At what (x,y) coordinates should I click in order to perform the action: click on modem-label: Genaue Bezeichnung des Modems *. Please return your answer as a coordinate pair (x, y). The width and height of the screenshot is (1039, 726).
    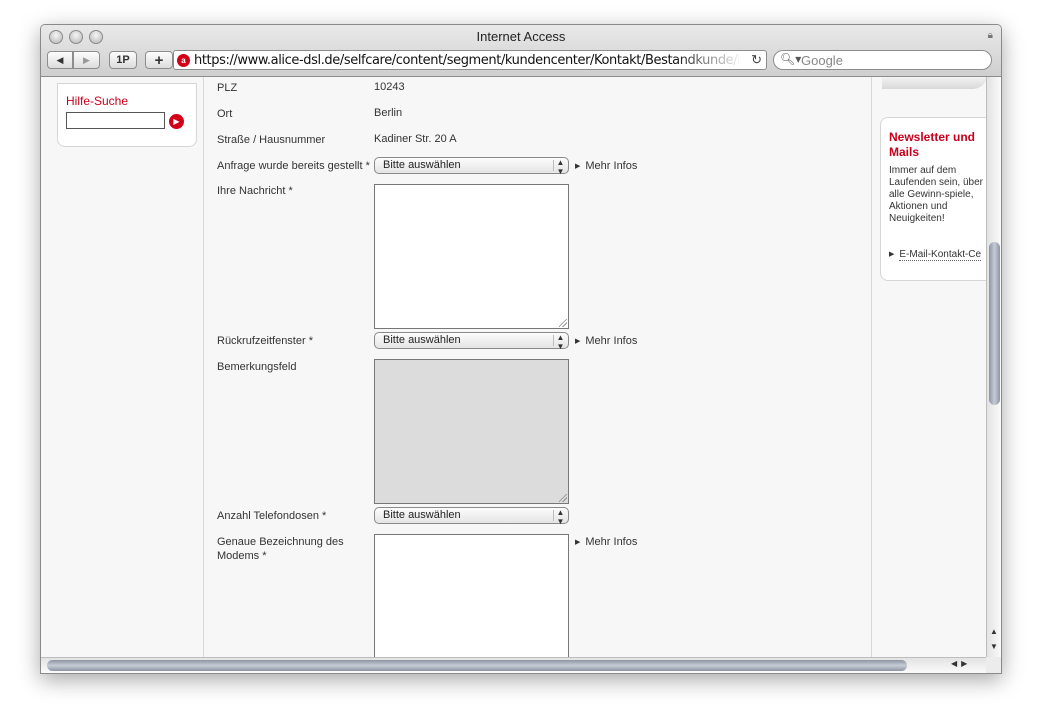
    Looking at the image, I should click on (280, 549).